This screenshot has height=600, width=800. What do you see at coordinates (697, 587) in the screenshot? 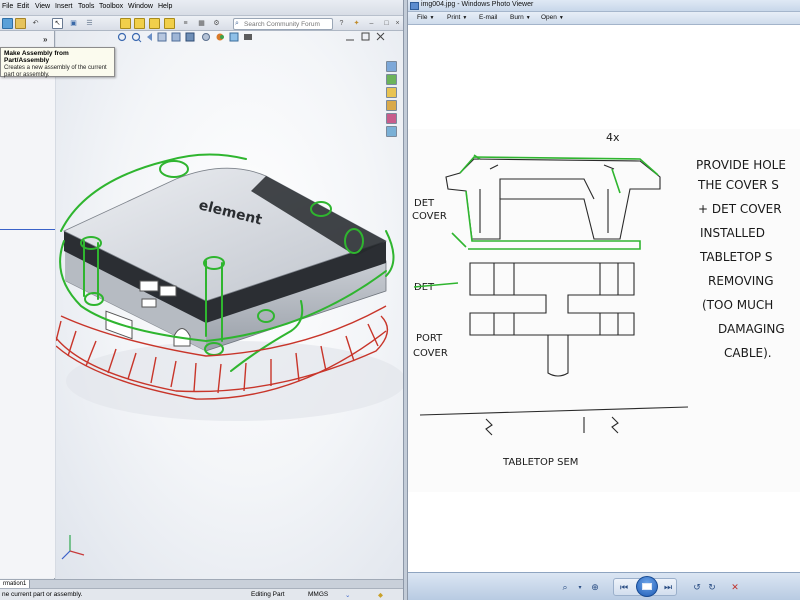
I see `rotate-counterclockwise-icon: ↺` at bounding box center [697, 587].